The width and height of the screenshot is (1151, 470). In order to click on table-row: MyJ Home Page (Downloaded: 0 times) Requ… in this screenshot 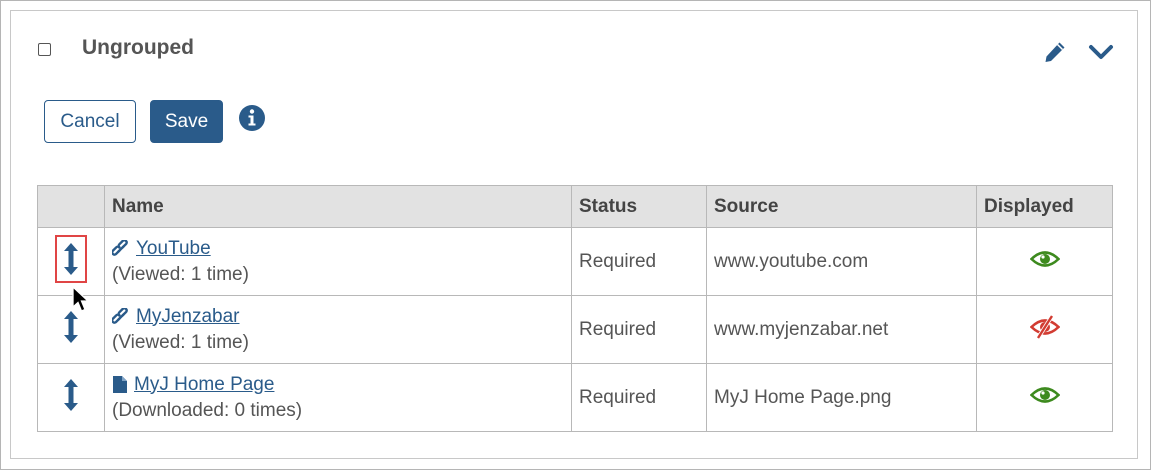, I will do `click(575, 397)`.